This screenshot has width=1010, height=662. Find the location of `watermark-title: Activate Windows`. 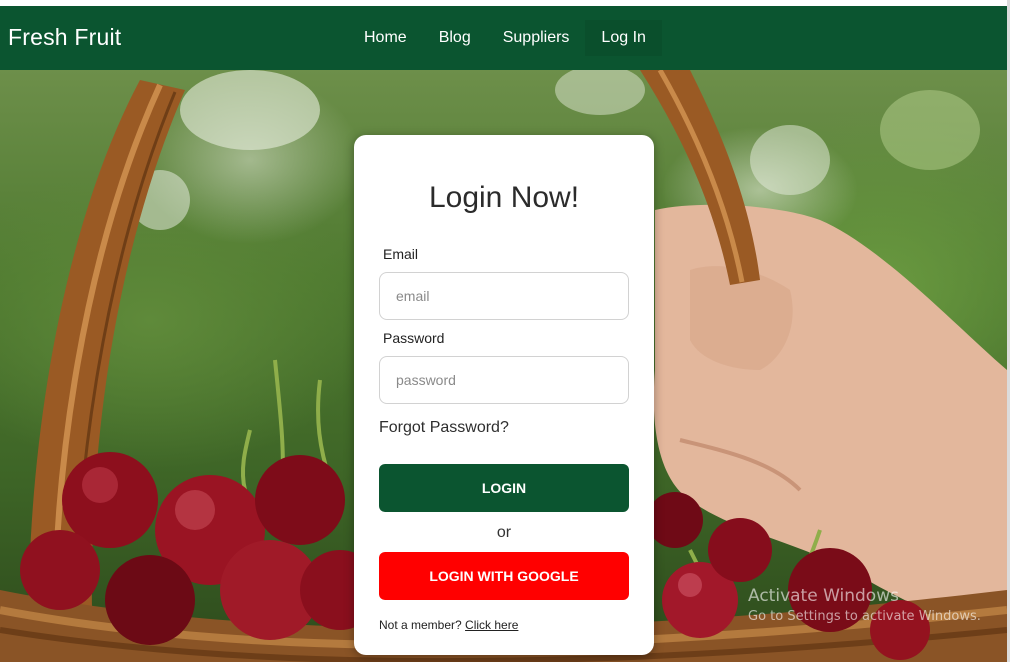

watermark-title: Activate Windows is located at coordinates (823, 596).